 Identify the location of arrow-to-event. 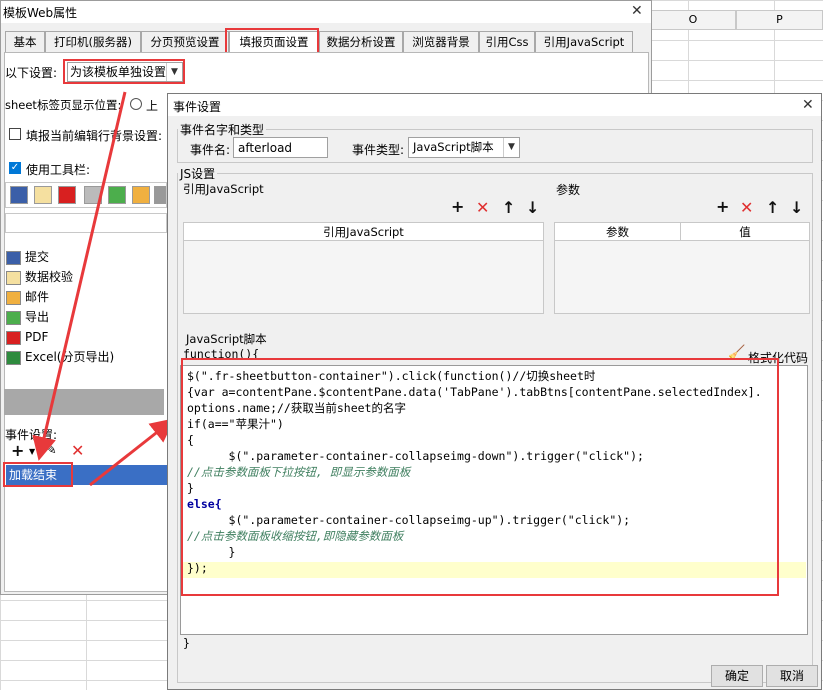
(79, 276).